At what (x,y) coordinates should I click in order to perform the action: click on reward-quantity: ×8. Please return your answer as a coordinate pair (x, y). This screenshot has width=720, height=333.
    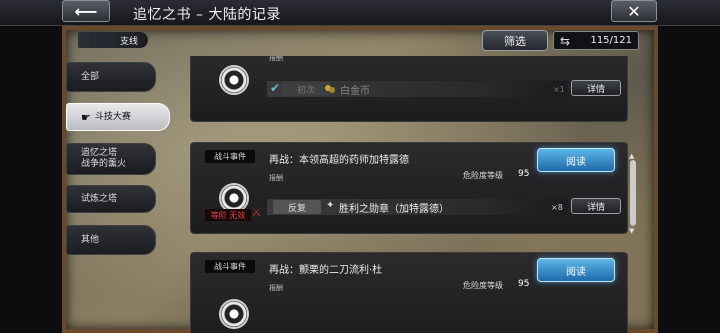
    Looking at the image, I should click on (557, 207).